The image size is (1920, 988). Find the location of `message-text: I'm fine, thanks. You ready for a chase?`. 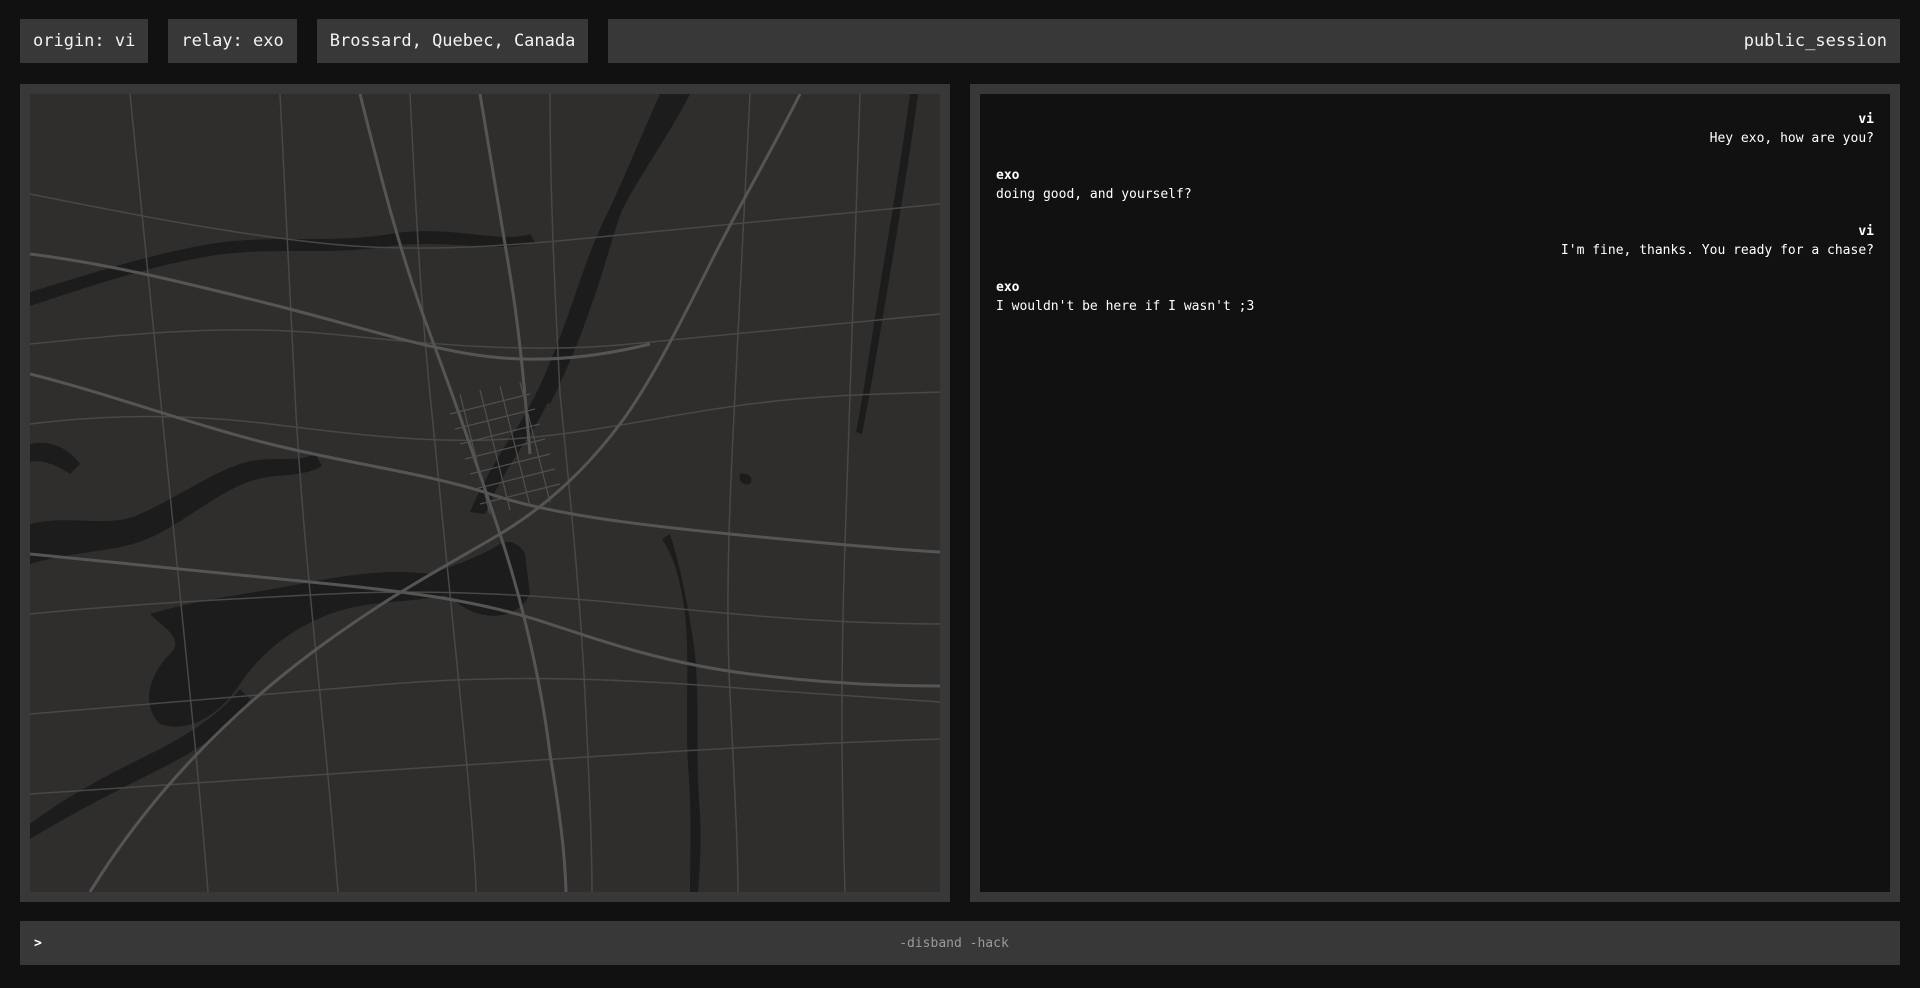

message-text: I'm fine, thanks. You ready for a chase? is located at coordinates (1717, 250).